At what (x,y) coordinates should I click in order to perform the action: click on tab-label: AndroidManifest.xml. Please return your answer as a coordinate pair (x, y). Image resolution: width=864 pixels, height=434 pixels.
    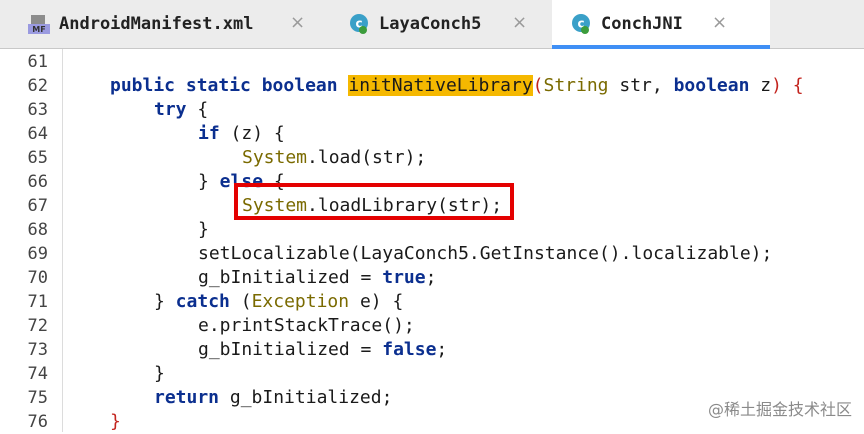
    Looking at the image, I should click on (156, 24).